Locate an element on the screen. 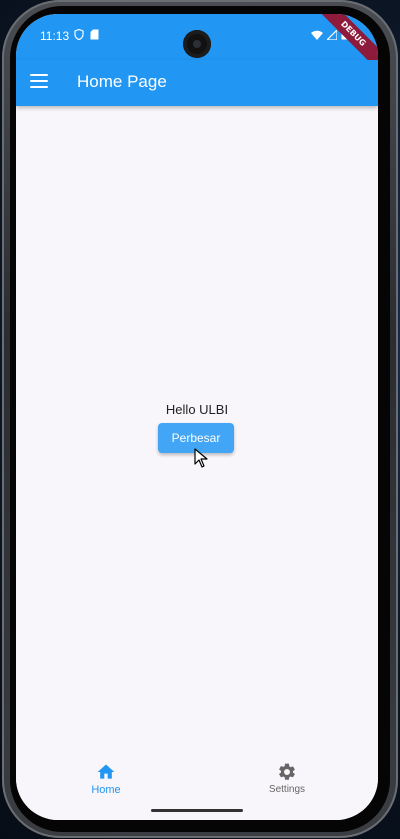 This screenshot has width=400, height=839. nav-item-home: Home is located at coordinates (106, 779).